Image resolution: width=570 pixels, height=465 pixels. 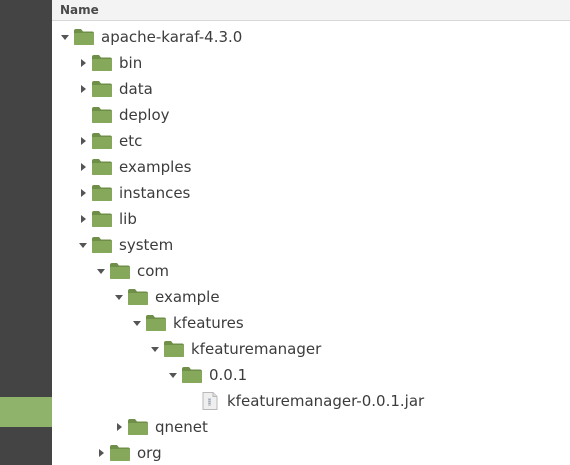 What do you see at coordinates (208, 323) in the screenshot?
I see `tree-item-label: kfeatures` at bounding box center [208, 323].